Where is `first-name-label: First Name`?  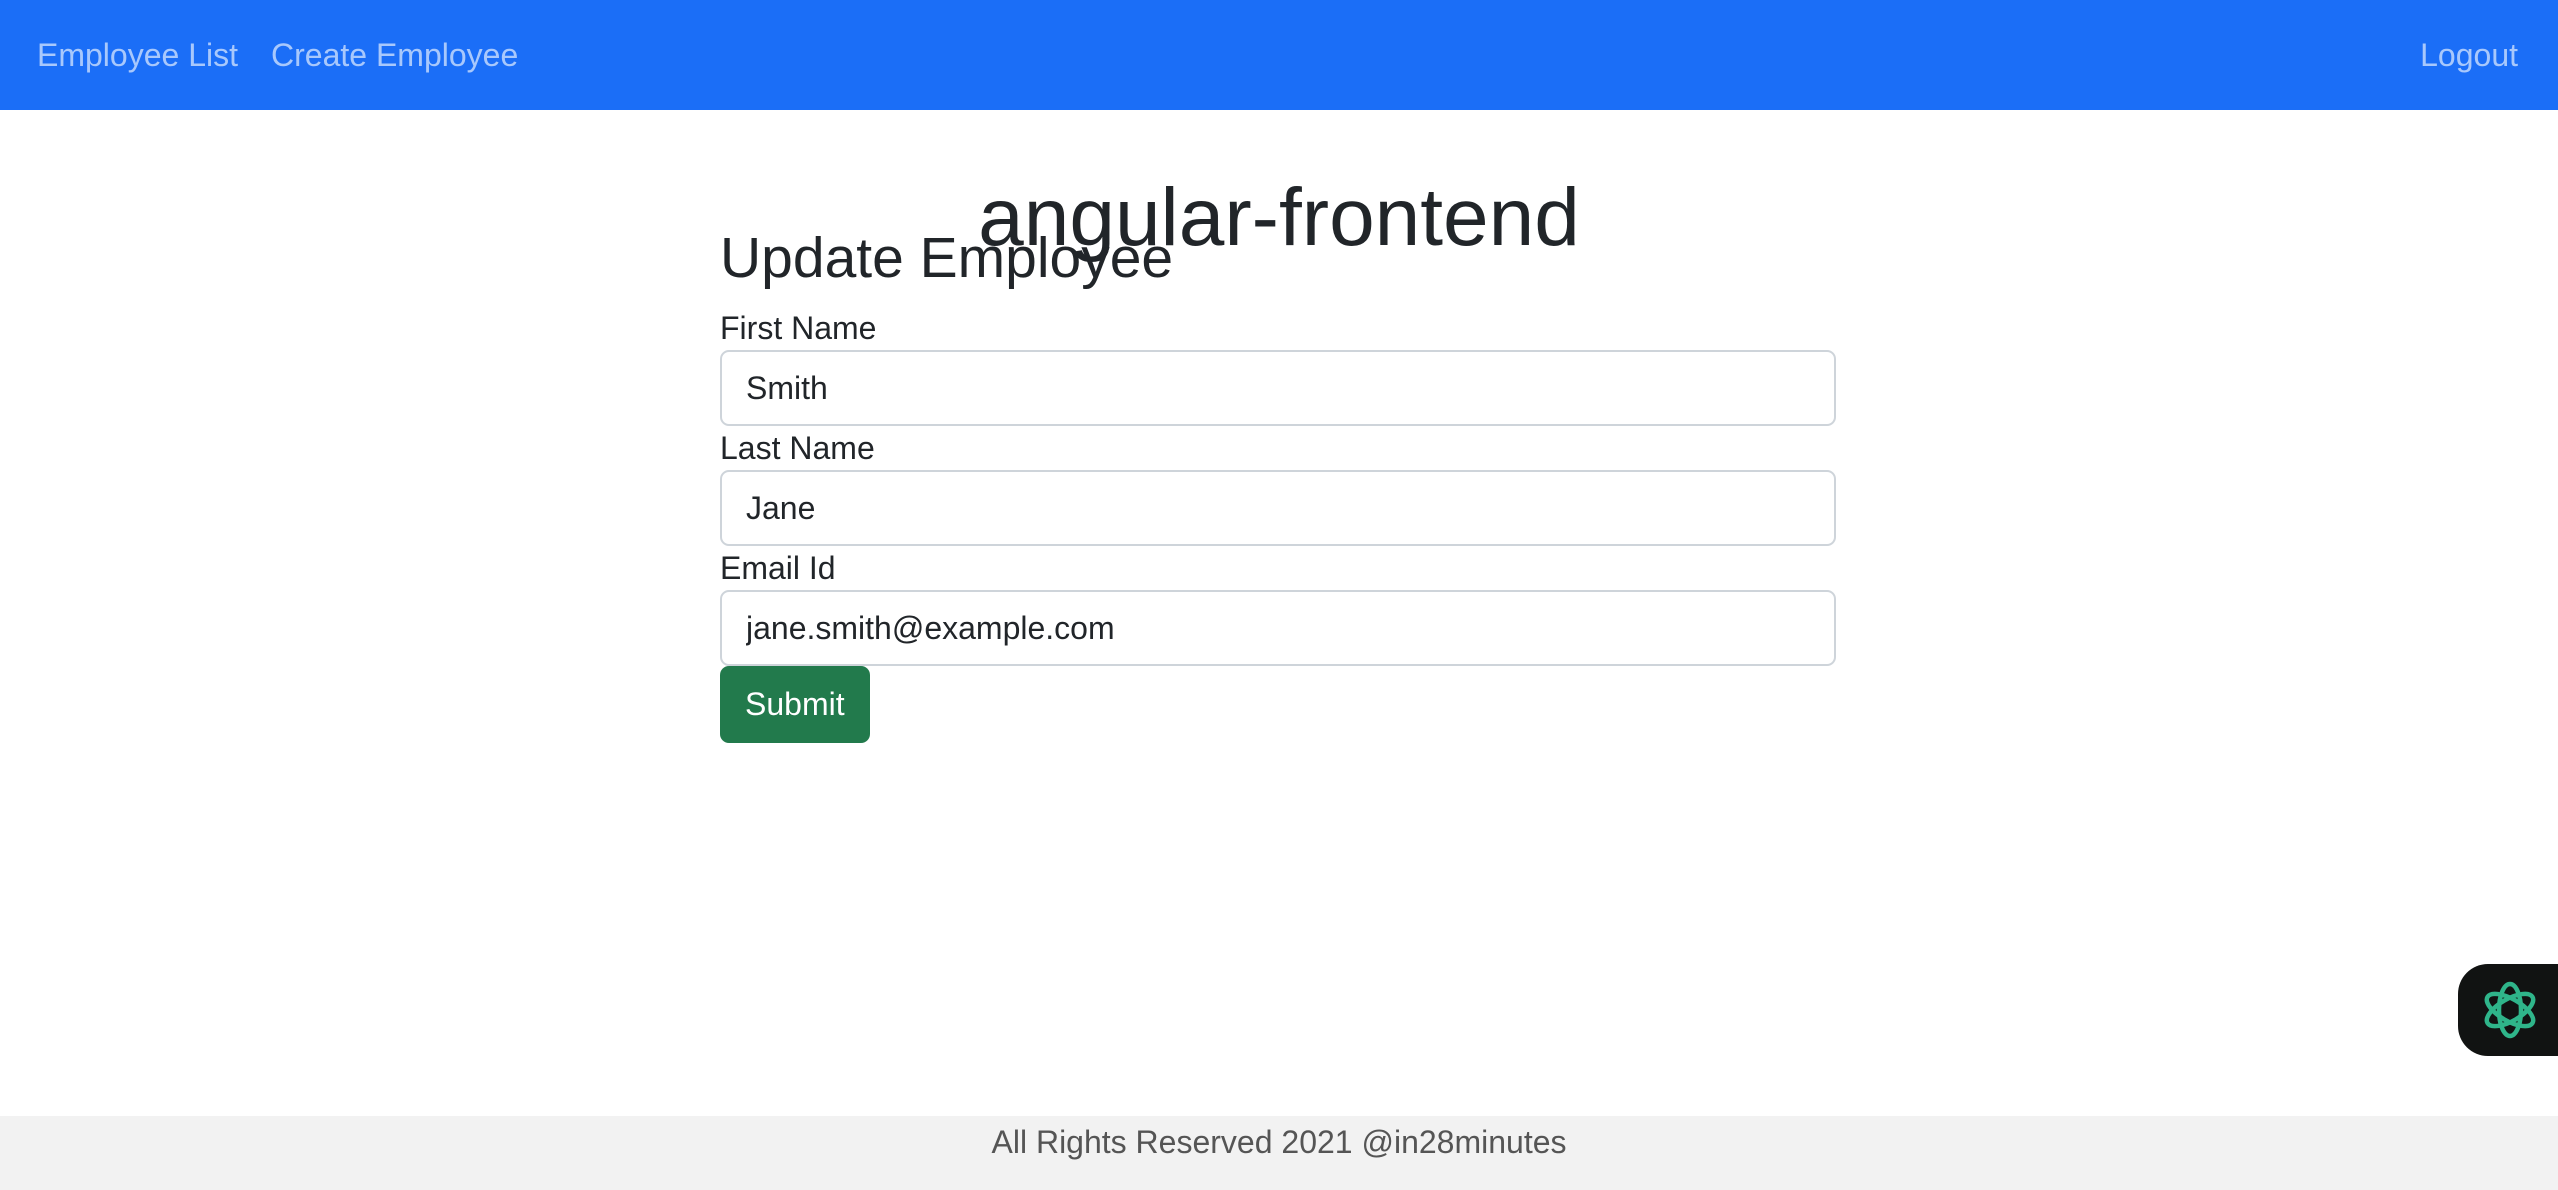 first-name-label: First Name is located at coordinates (798, 328).